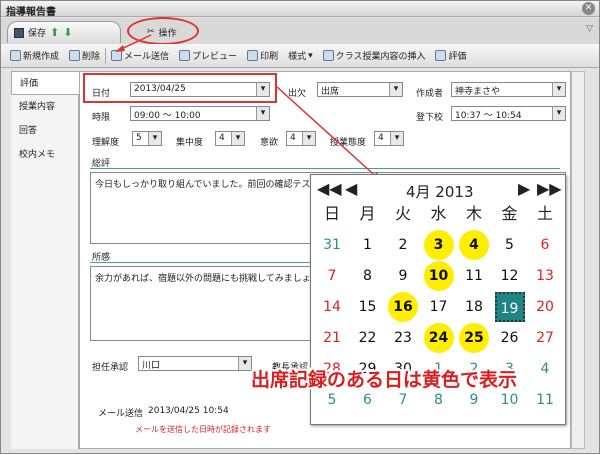 The width and height of the screenshot is (600, 455). What do you see at coordinates (403, 338) in the screenshot?
I see `calendar-day: 23` at bounding box center [403, 338].